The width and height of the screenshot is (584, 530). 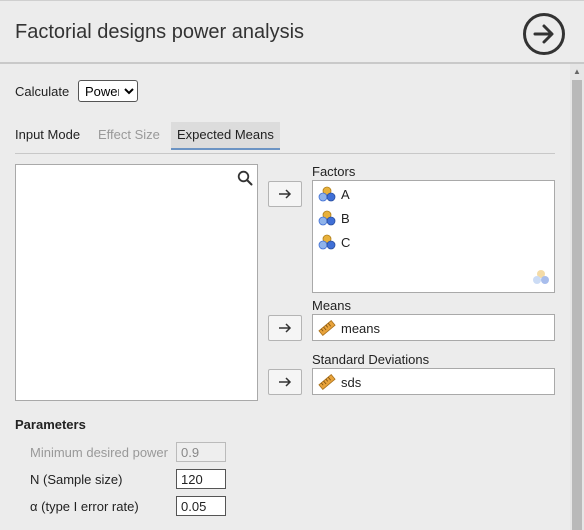 What do you see at coordinates (201, 452) in the screenshot?
I see `min-power-input` at bounding box center [201, 452].